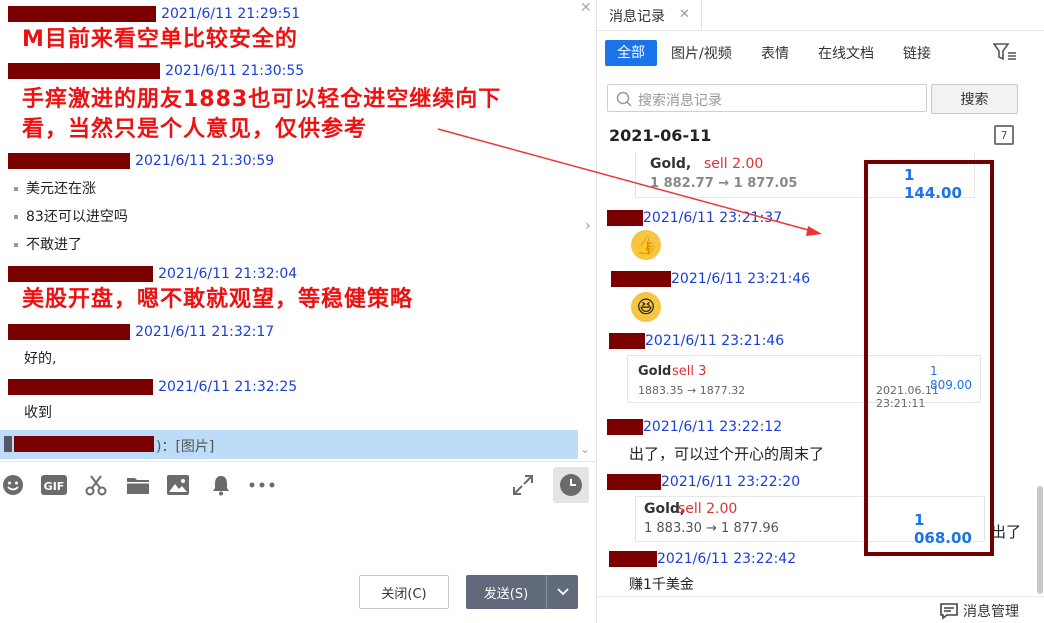  I want to click on date-header: 2021-06-11, so click(660, 135).